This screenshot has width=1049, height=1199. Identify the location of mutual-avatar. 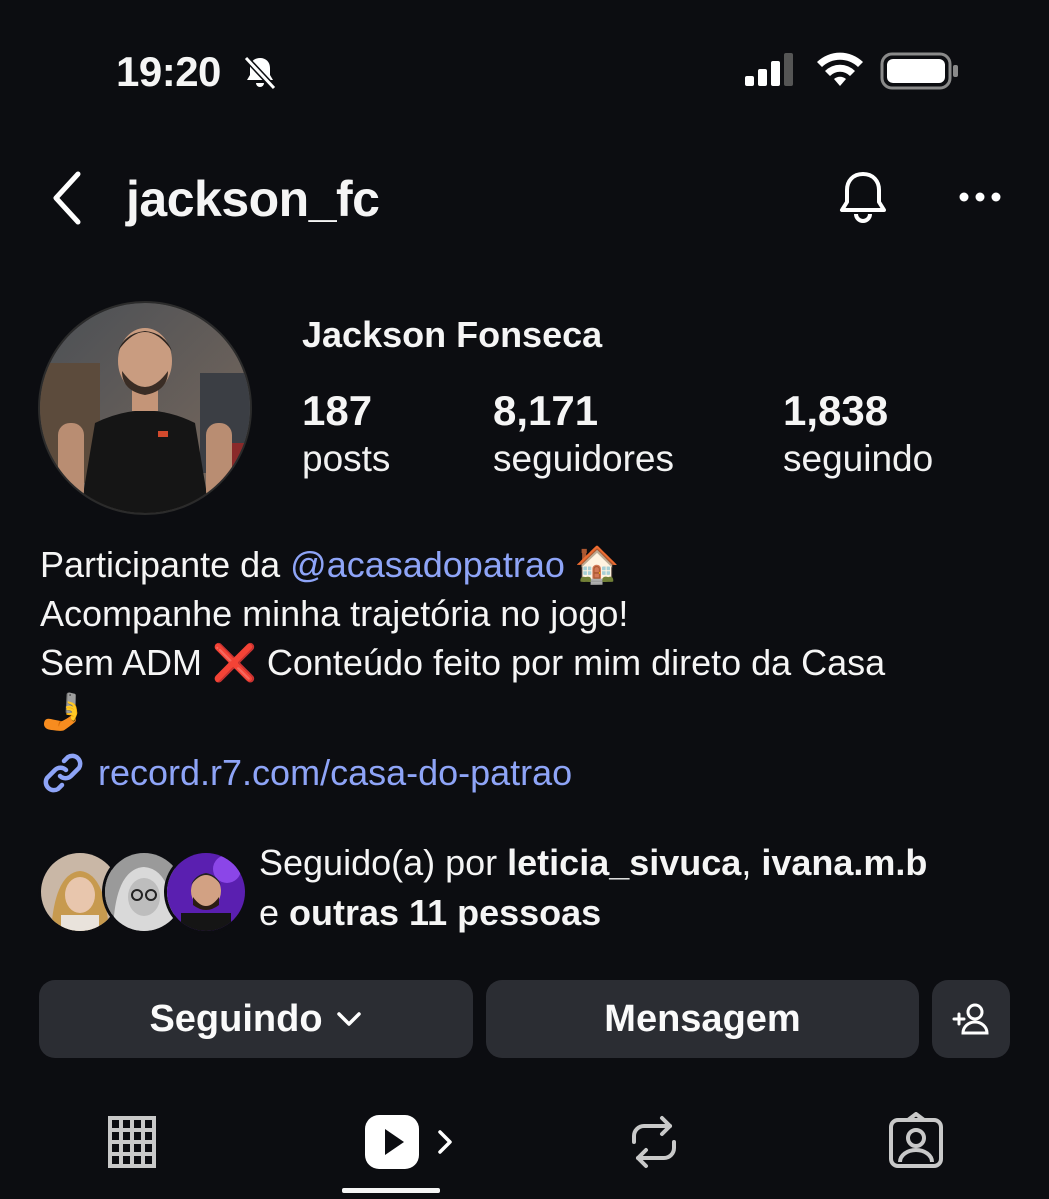
(206, 892).